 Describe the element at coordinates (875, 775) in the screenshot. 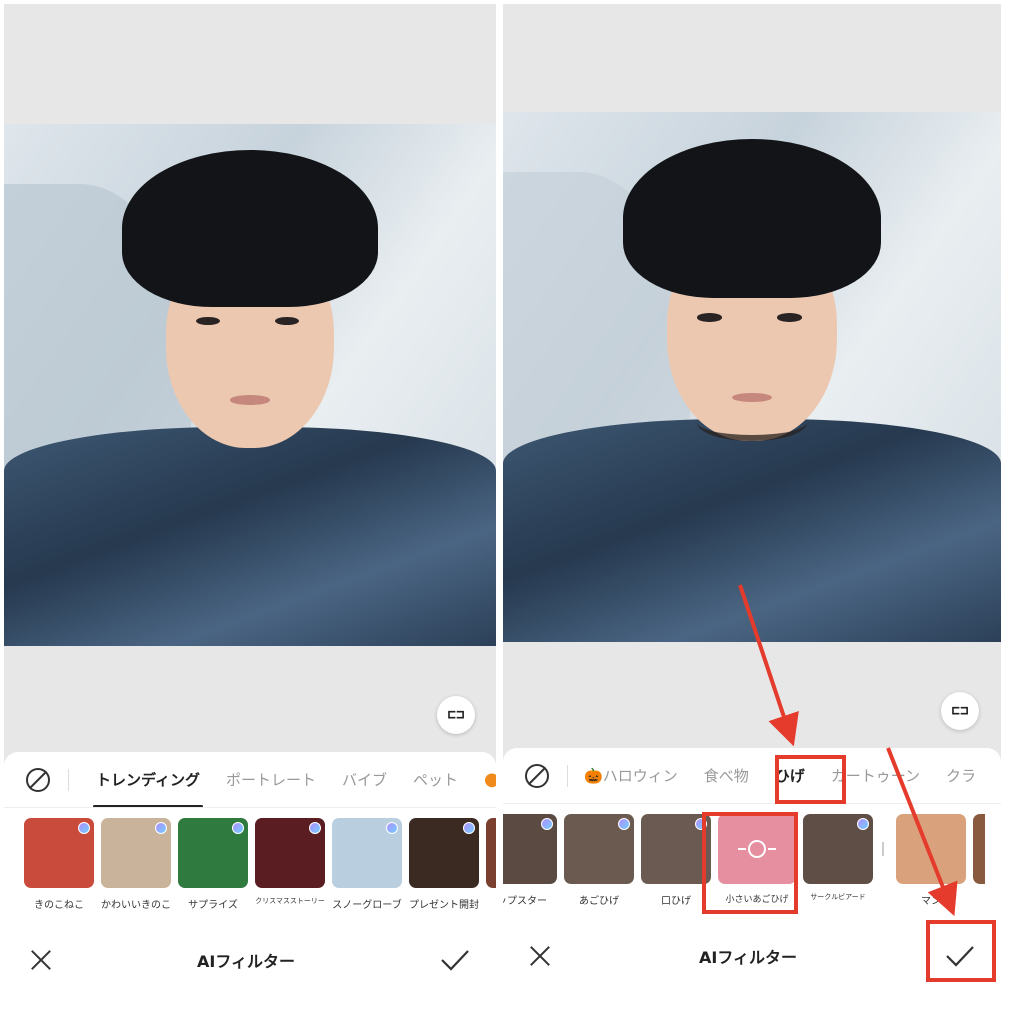

I see `tab-cartoon: カートゥーン` at that location.